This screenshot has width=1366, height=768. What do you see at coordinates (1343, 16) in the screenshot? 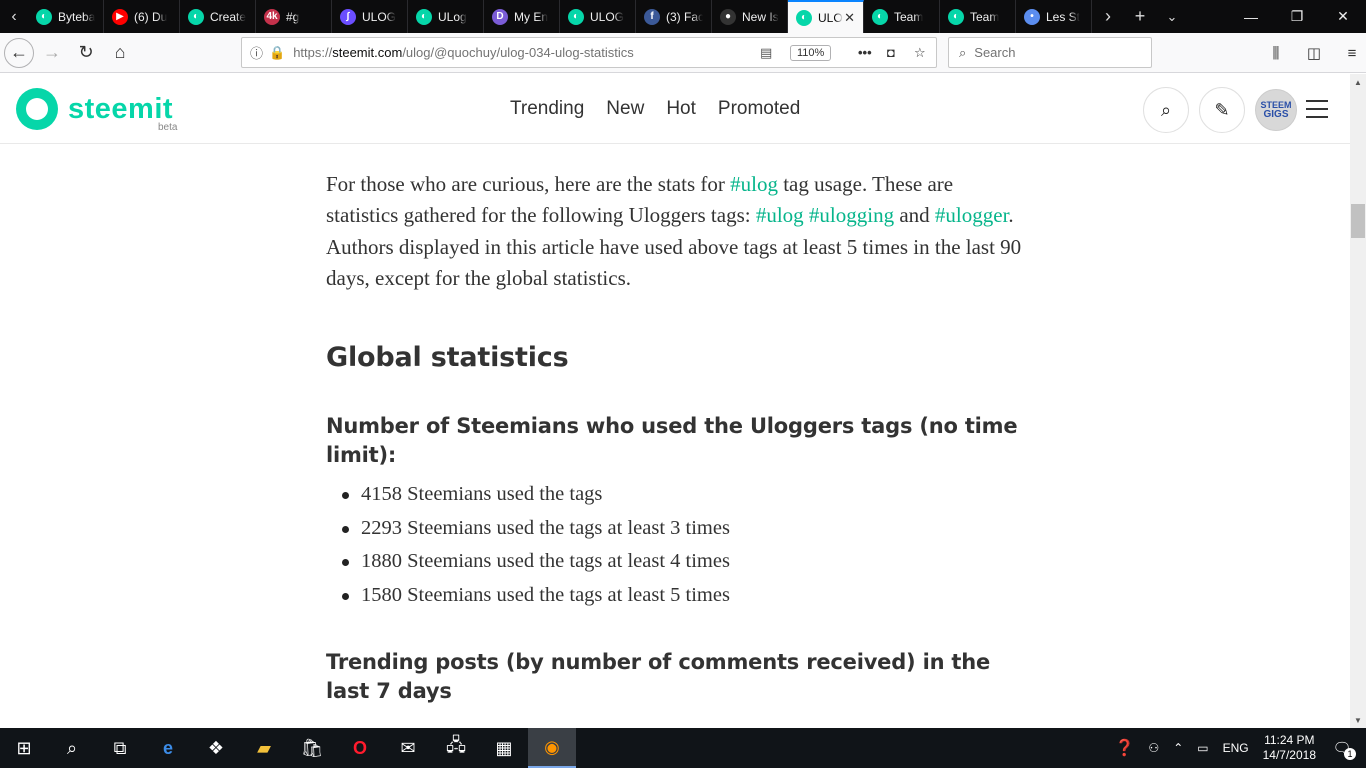
I see `close-window-button: ✕` at bounding box center [1343, 16].